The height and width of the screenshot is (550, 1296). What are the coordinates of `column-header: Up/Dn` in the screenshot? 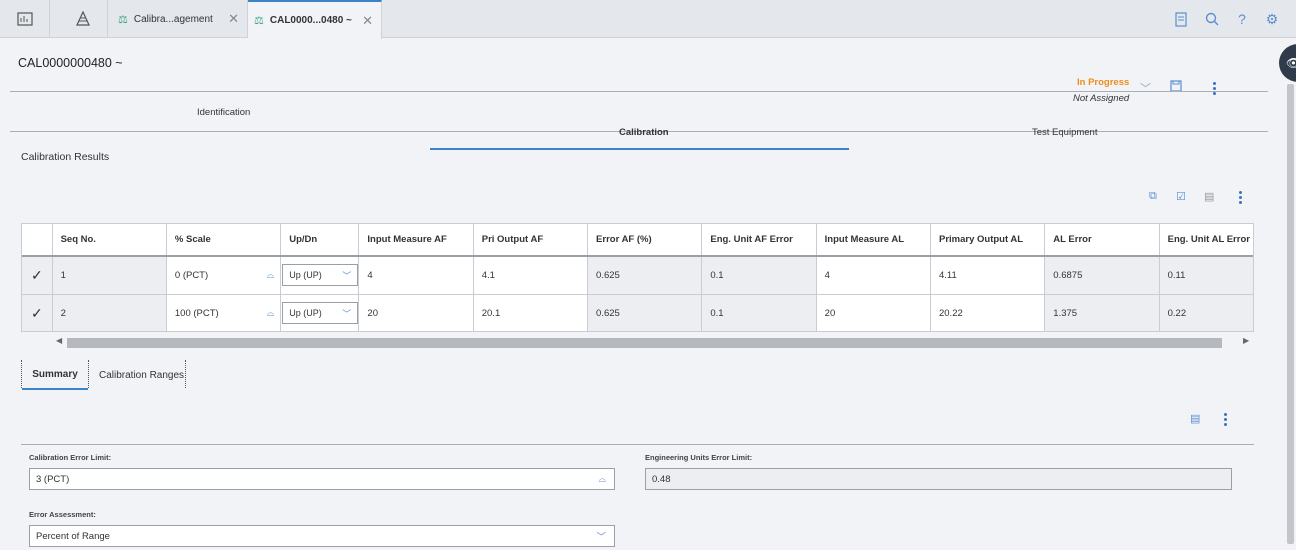 It's located at (320, 240).